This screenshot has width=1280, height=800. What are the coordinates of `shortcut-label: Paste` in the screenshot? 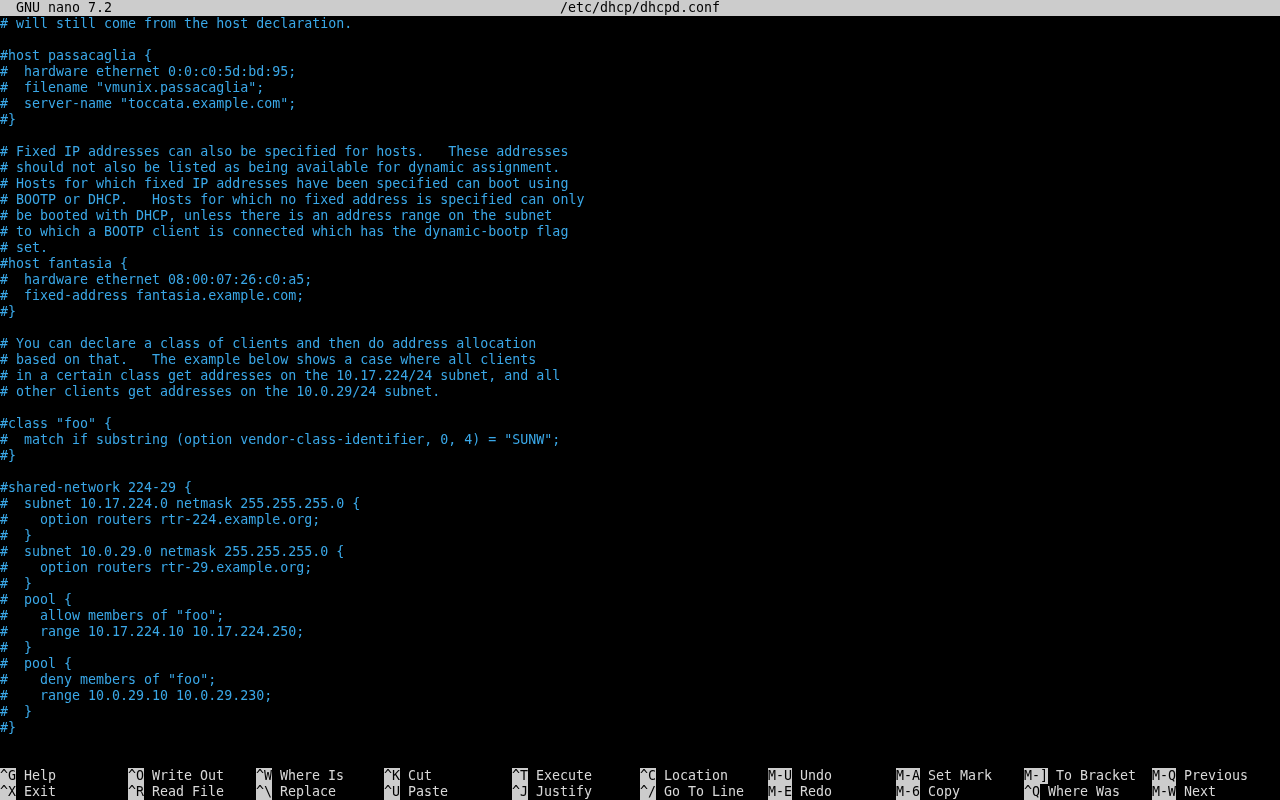 It's located at (428, 792).